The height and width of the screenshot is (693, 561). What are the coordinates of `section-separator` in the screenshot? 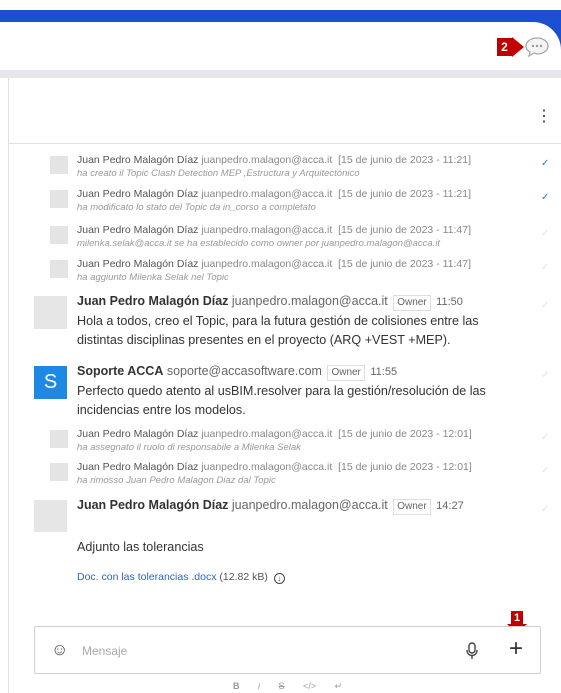 It's located at (280, 74).